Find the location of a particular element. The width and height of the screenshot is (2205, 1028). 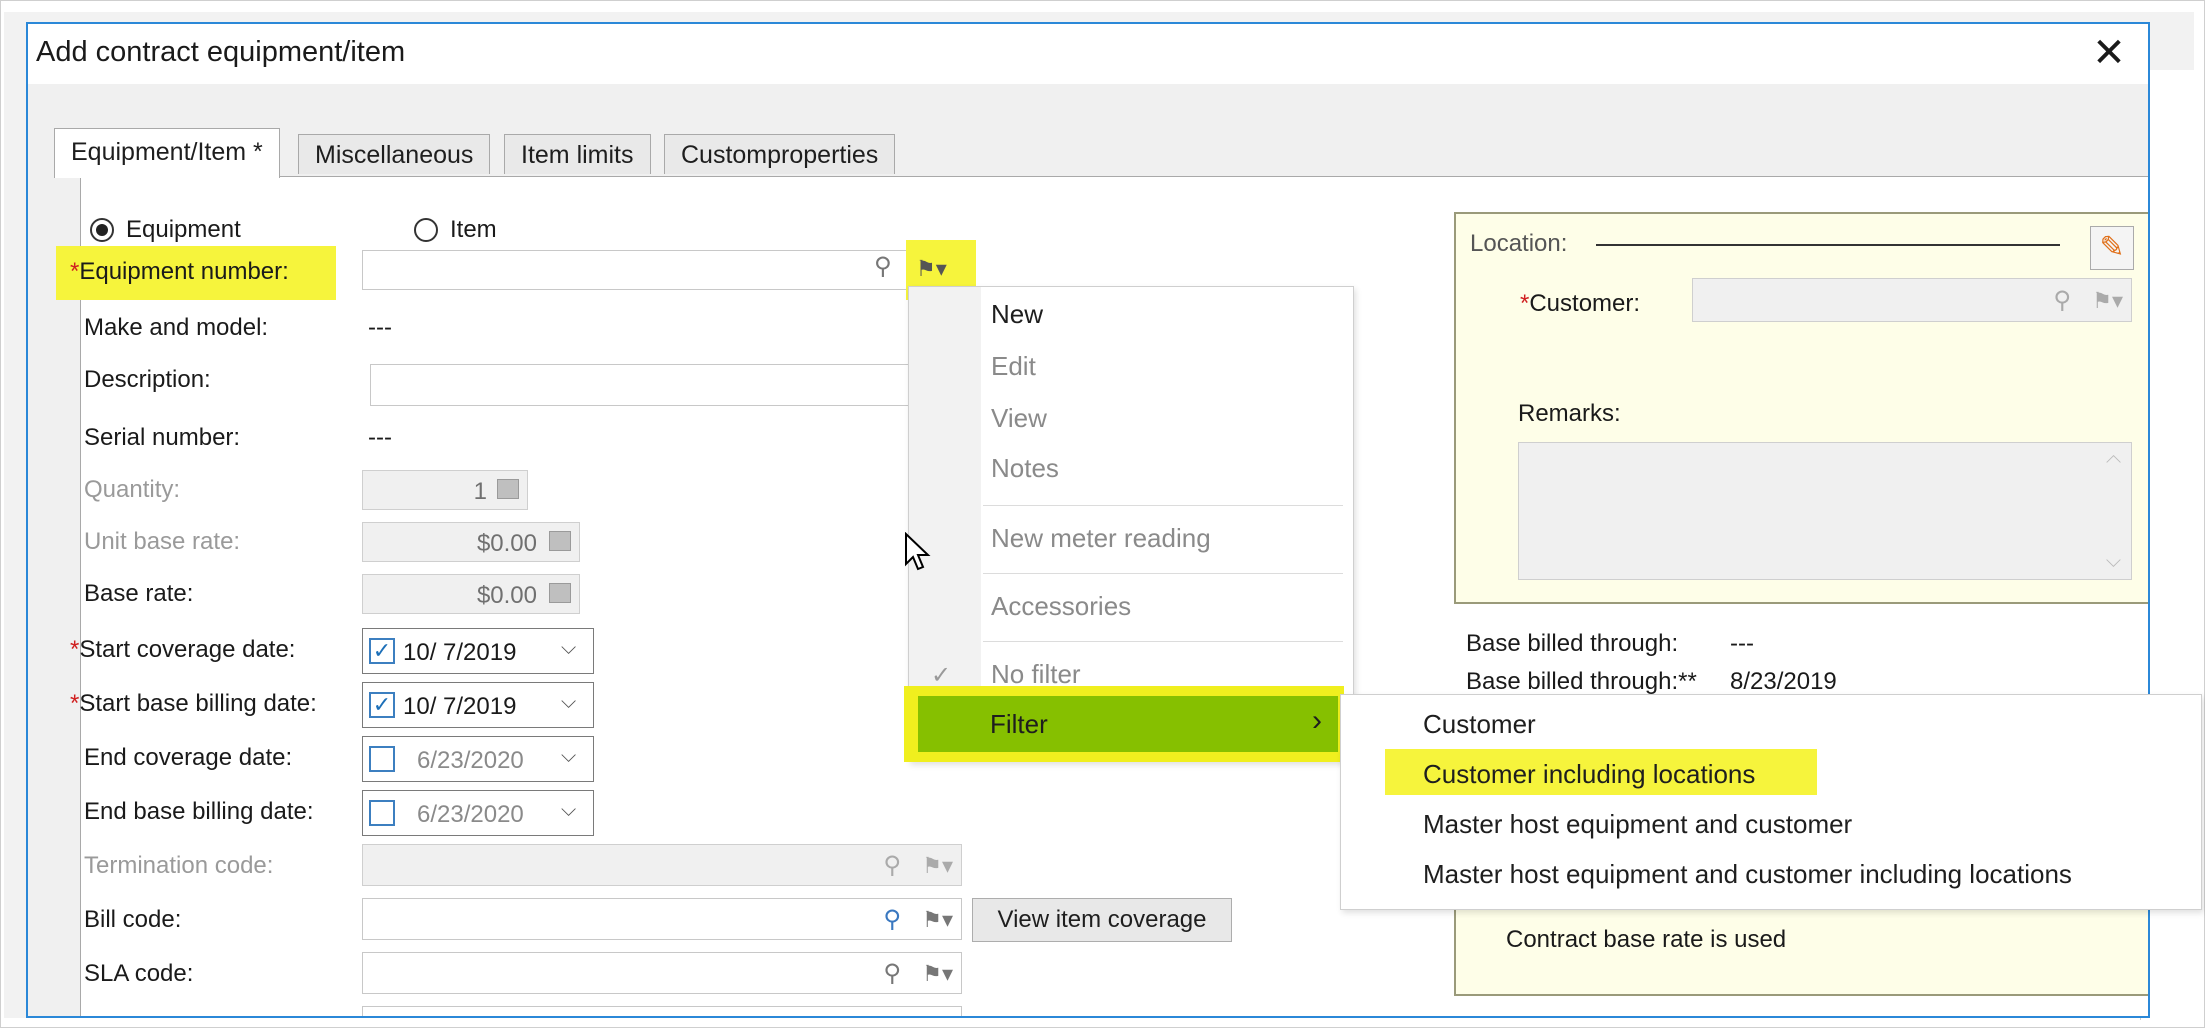

menu-item-accessories: Accessories is located at coordinates (1061, 606).